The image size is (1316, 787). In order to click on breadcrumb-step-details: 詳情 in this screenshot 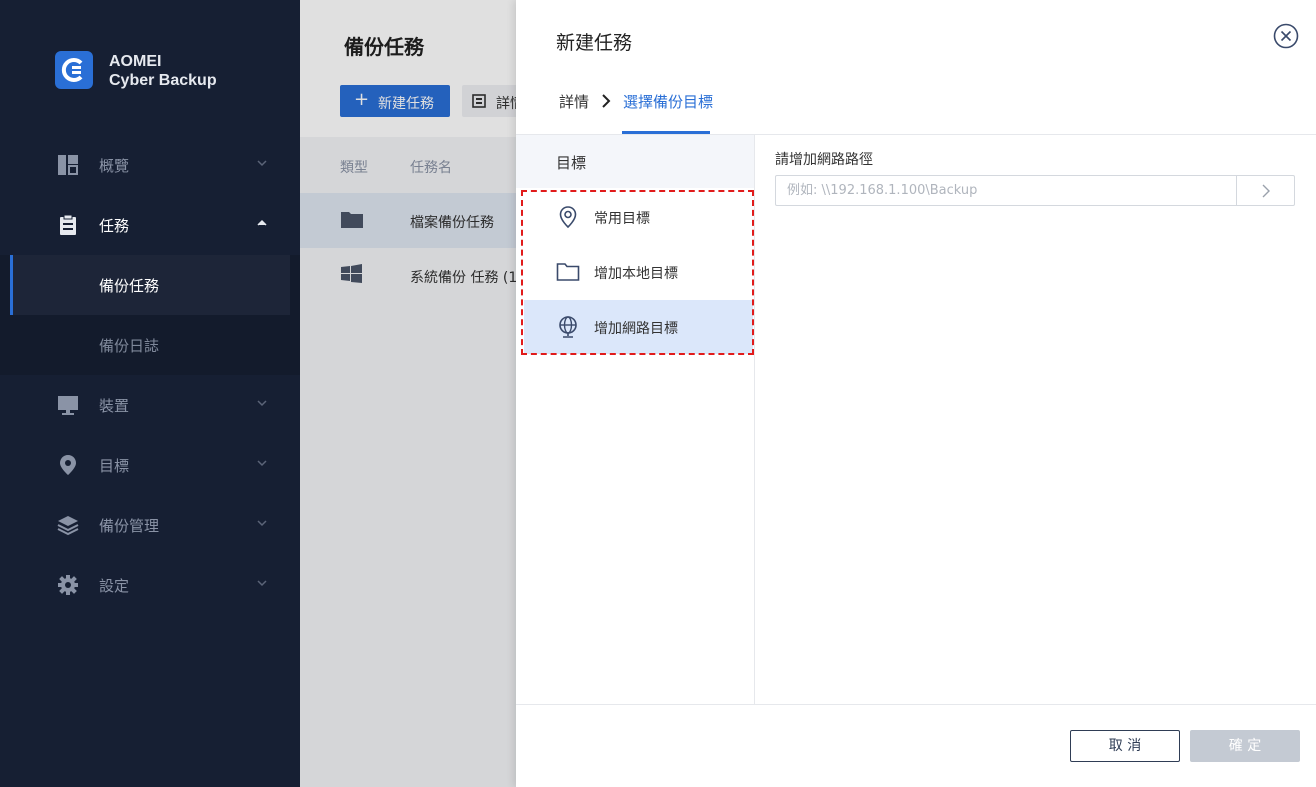, I will do `click(574, 101)`.